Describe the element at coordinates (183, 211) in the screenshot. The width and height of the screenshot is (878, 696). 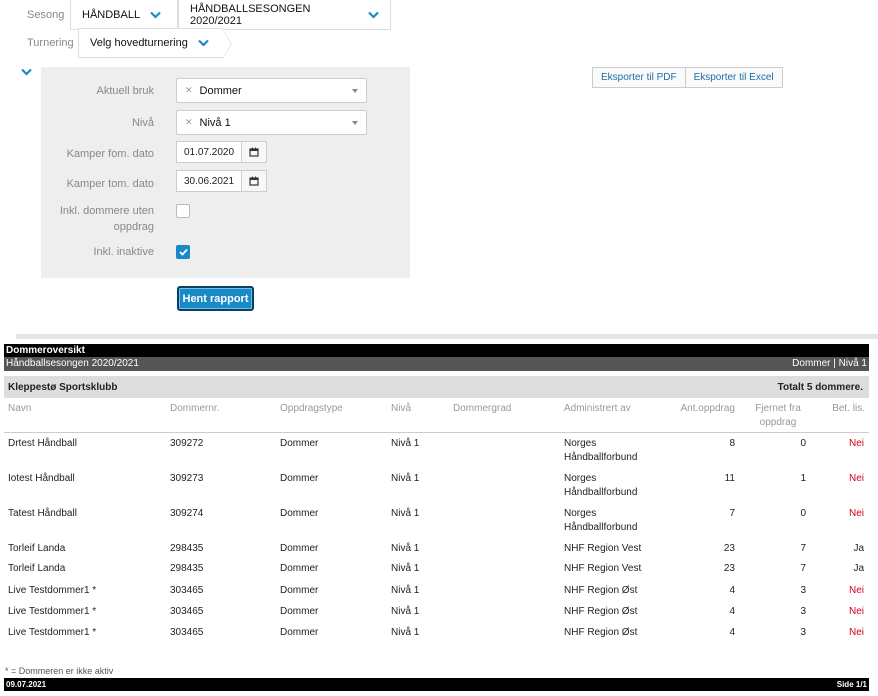
I see `incl-no-assign-checkbox` at that location.